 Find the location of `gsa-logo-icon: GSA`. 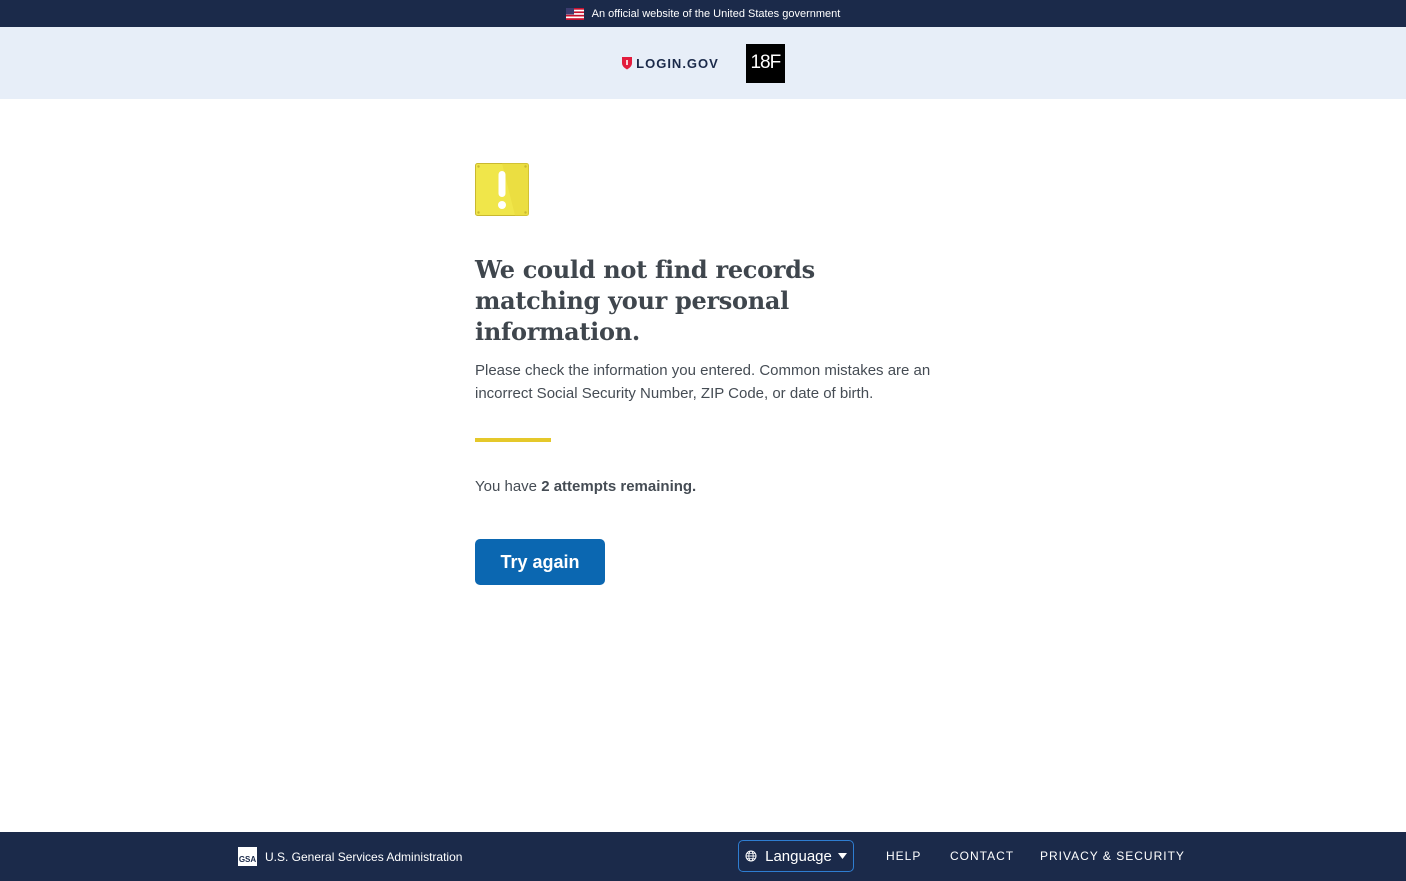

gsa-logo-icon: GSA is located at coordinates (247, 856).